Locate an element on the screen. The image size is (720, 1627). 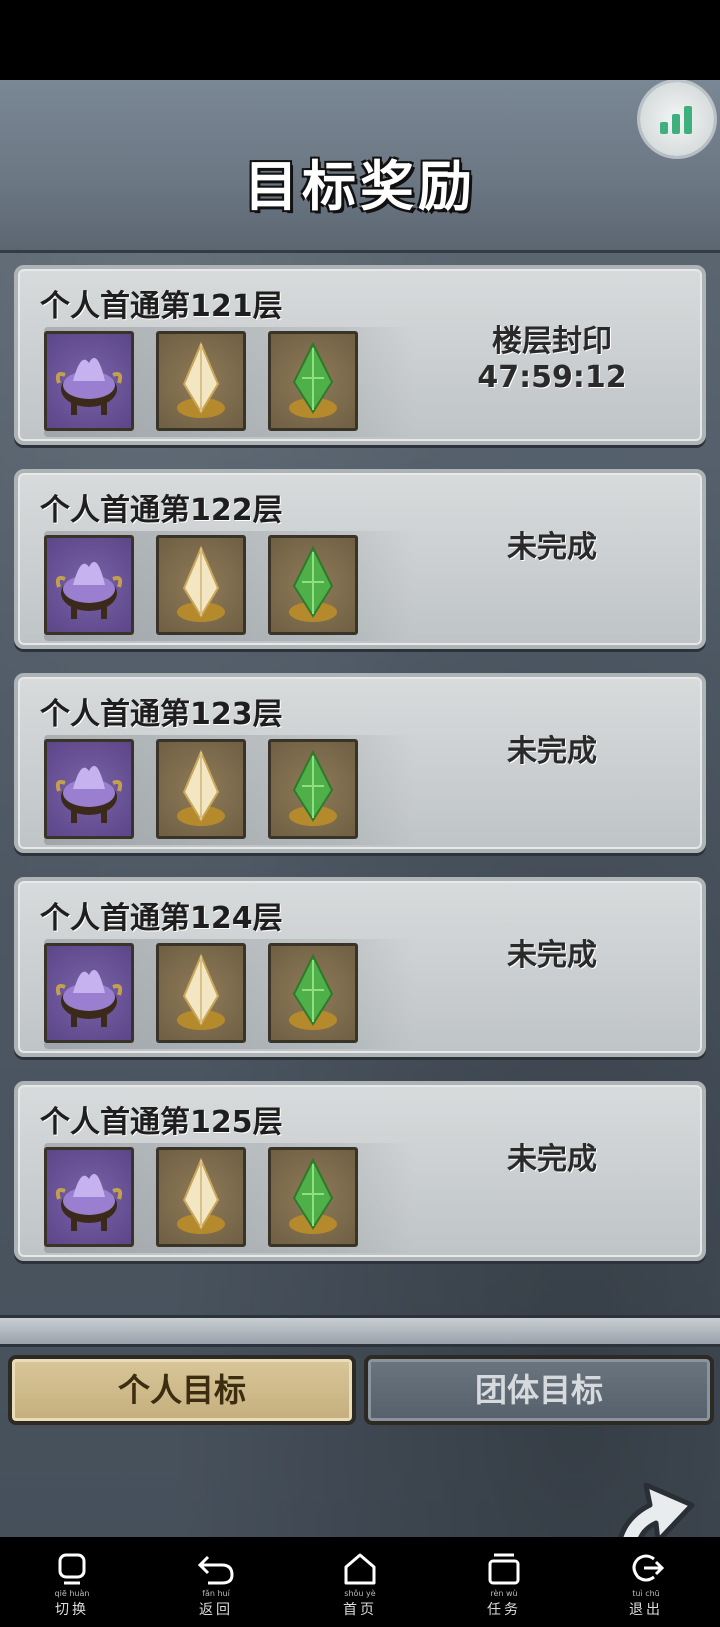
reward-card: 个人首通第121层 楼层封印 47:59:12 is located at coordinates (360, 355).